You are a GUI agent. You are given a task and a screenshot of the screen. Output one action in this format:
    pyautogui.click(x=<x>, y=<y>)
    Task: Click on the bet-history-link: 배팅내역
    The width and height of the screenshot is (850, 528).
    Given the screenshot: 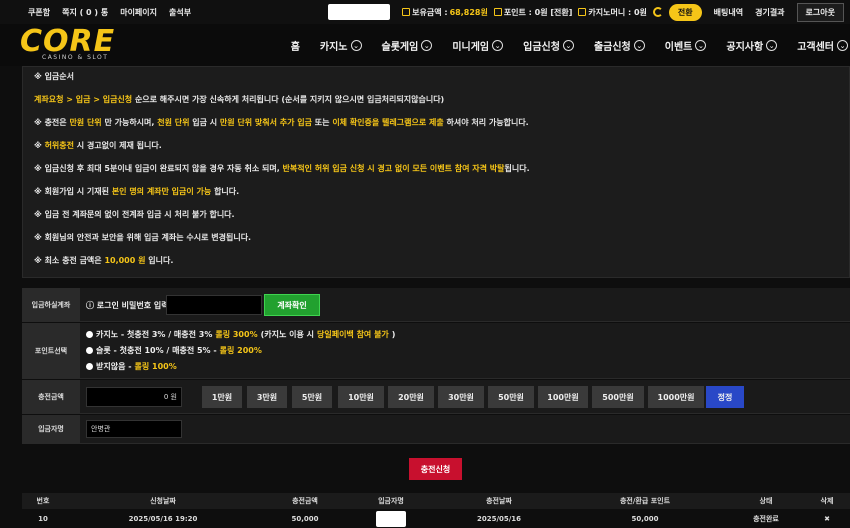 What is the action you would take?
    pyautogui.click(x=728, y=12)
    